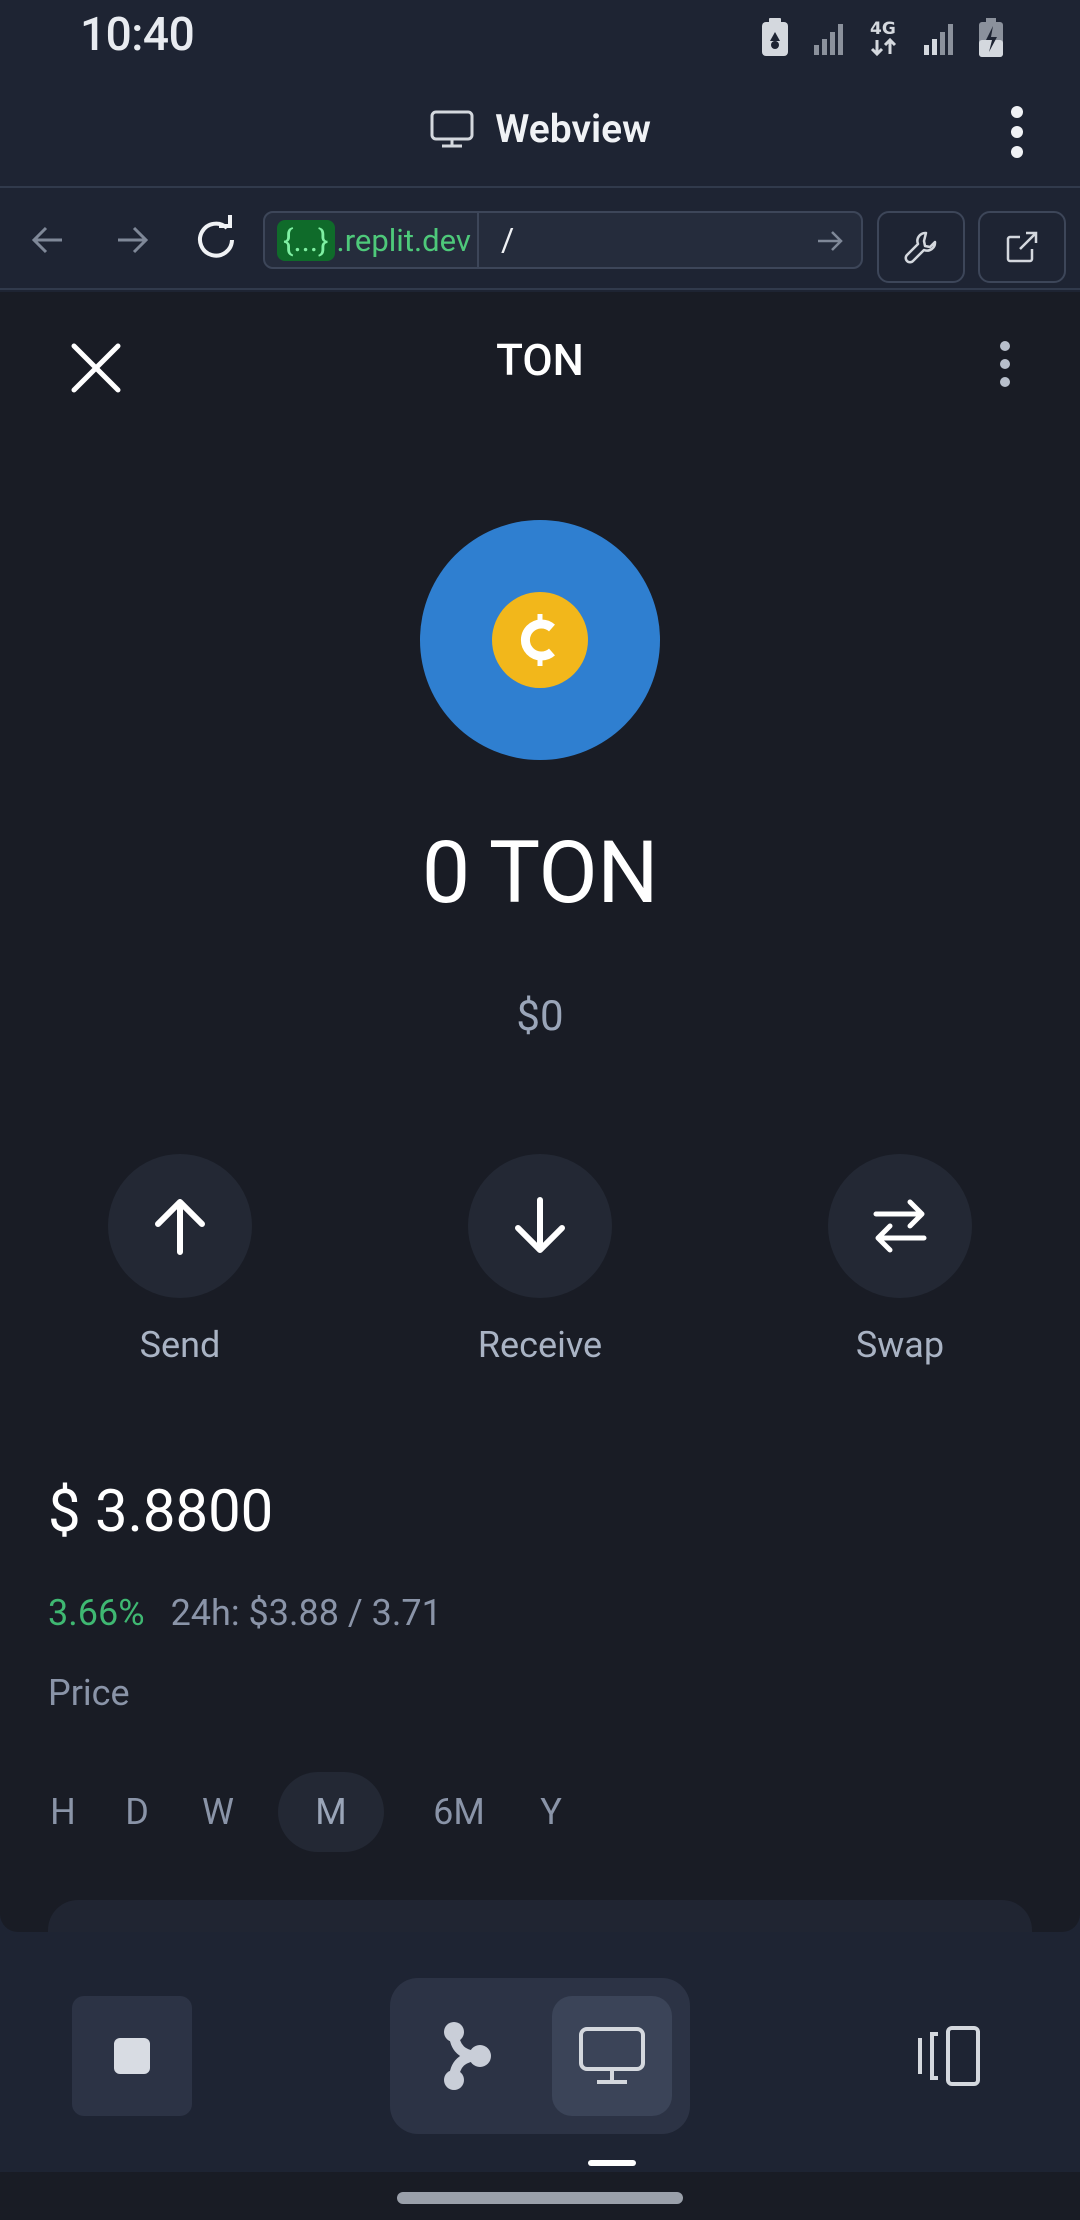 The image size is (1080, 2220). I want to click on receive-circle, so click(540, 1226).